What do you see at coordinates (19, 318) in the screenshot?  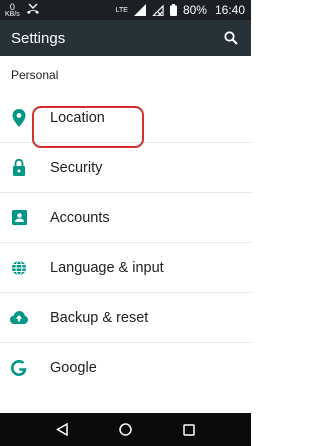 I see `cloud-upload-icon` at bounding box center [19, 318].